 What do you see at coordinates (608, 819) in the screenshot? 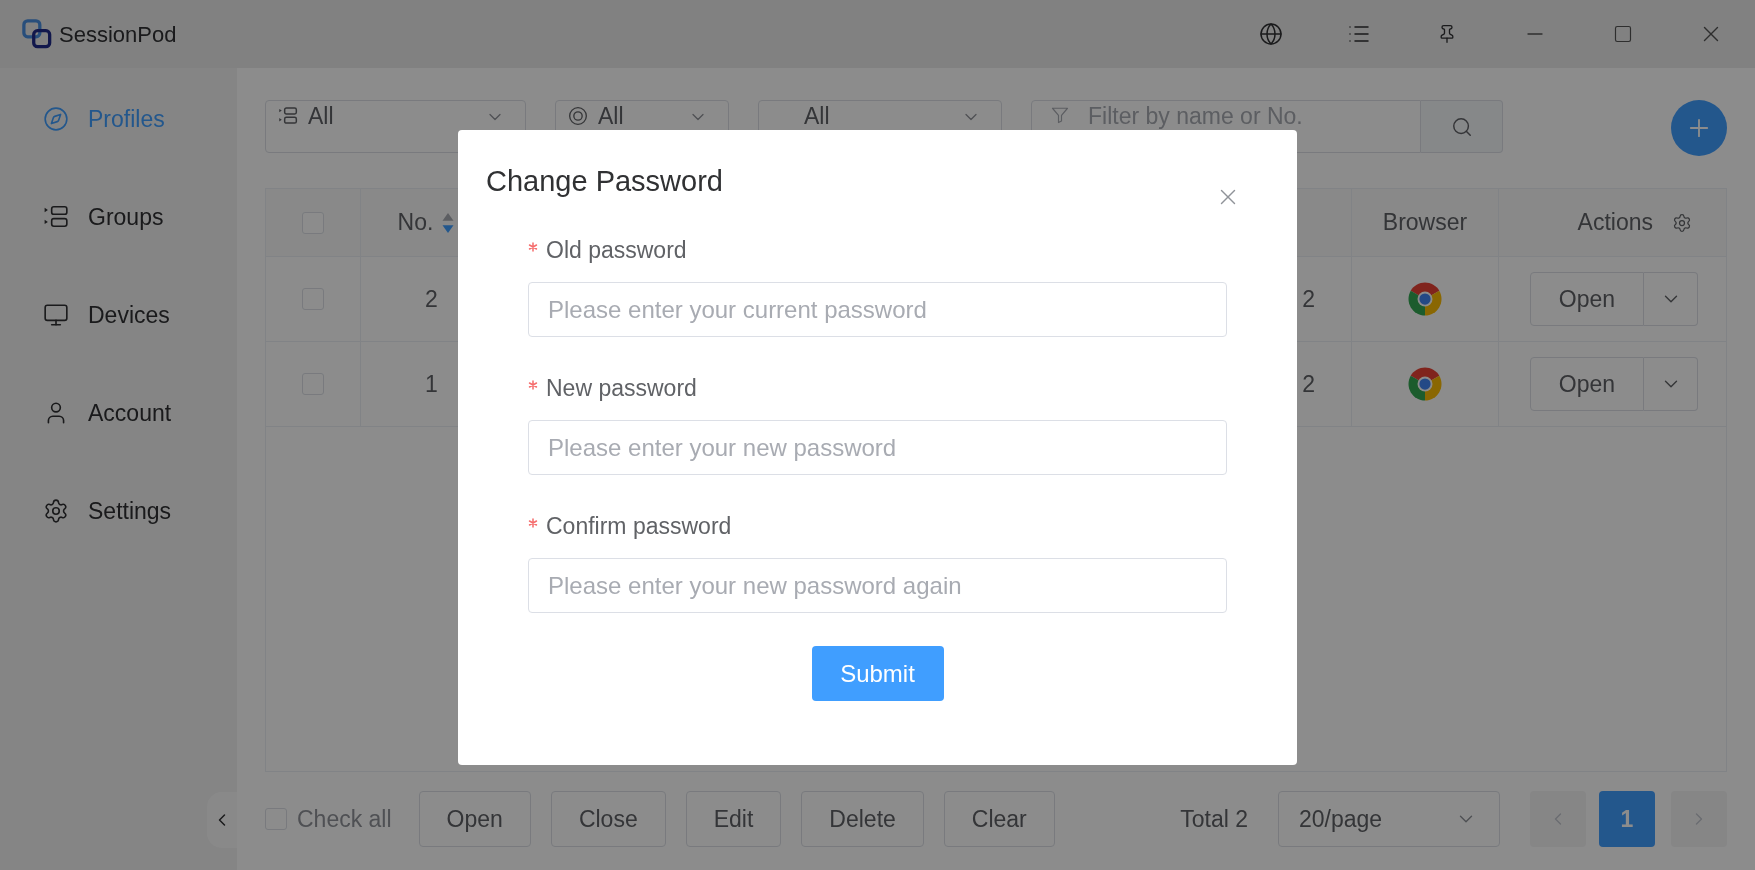
I see `toolbar-button: Close` at bounding box center [608, 819].